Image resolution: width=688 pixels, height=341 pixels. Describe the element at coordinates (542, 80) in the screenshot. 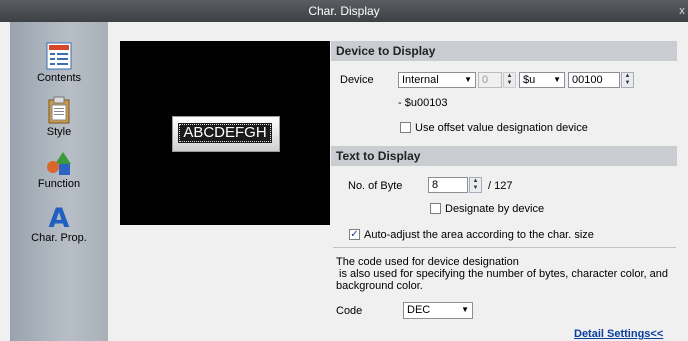

I see `device-name-select: $u ▼` at that location.